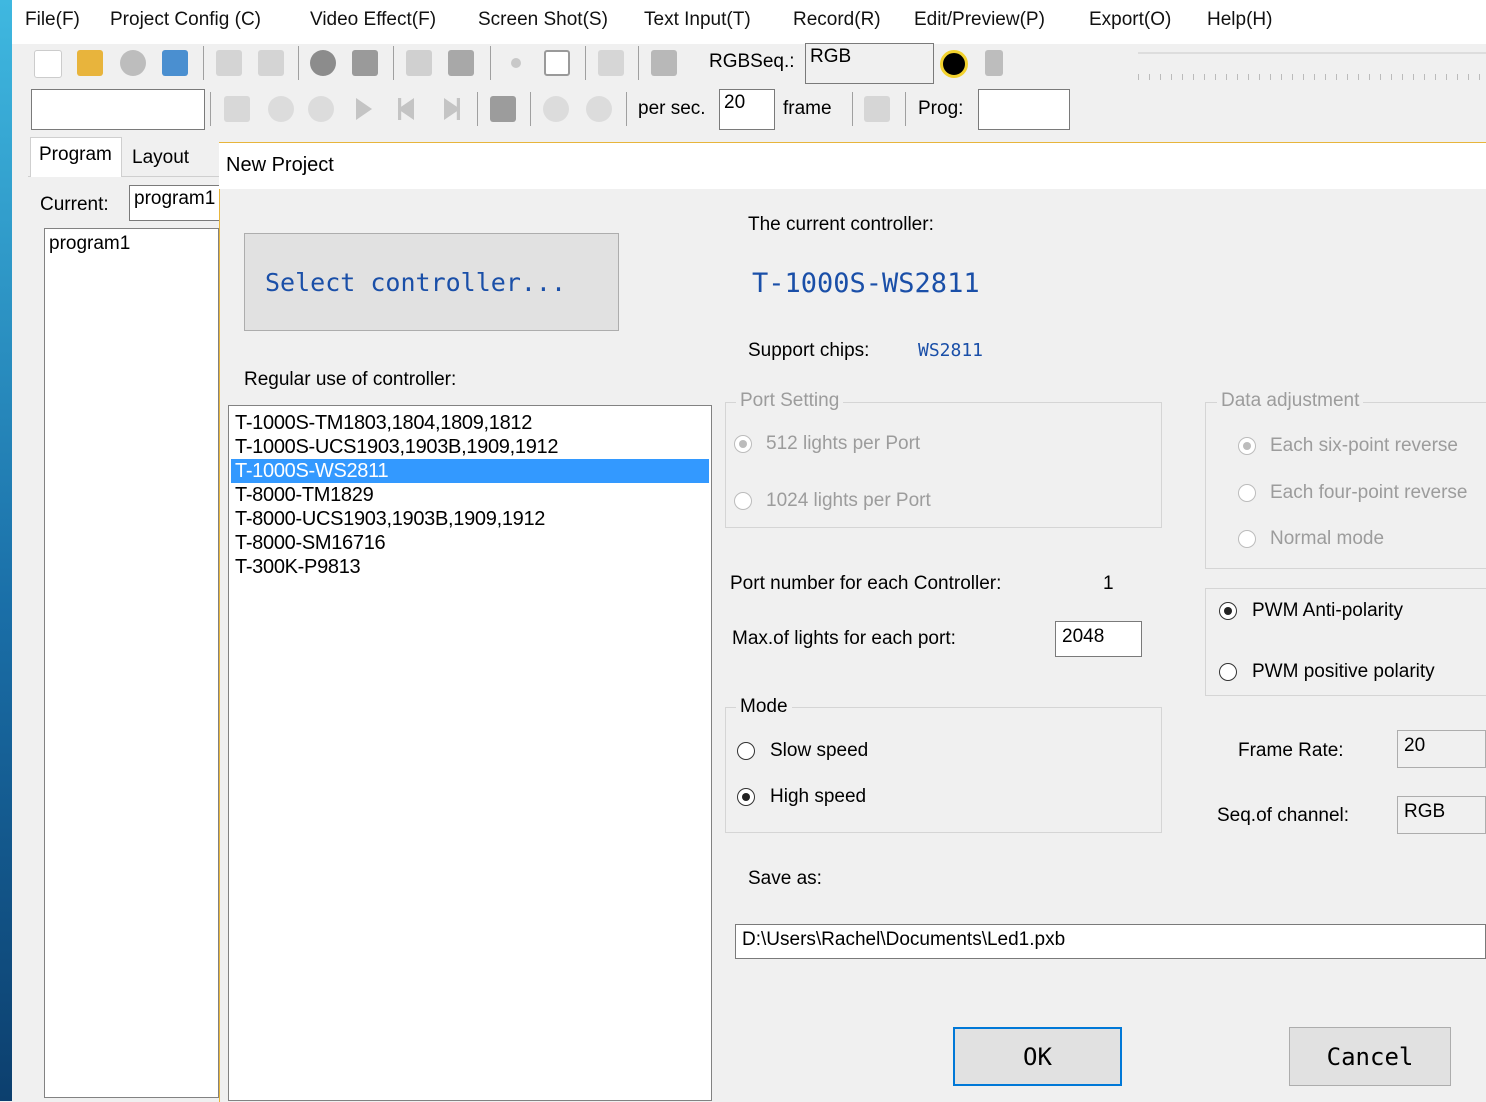 The image size is (1486, 1102). What do you see at coordinates (185, 20) in the screenshot?
I see `menu-project-config: Project Config (C)` at bounding box center [185, 20].